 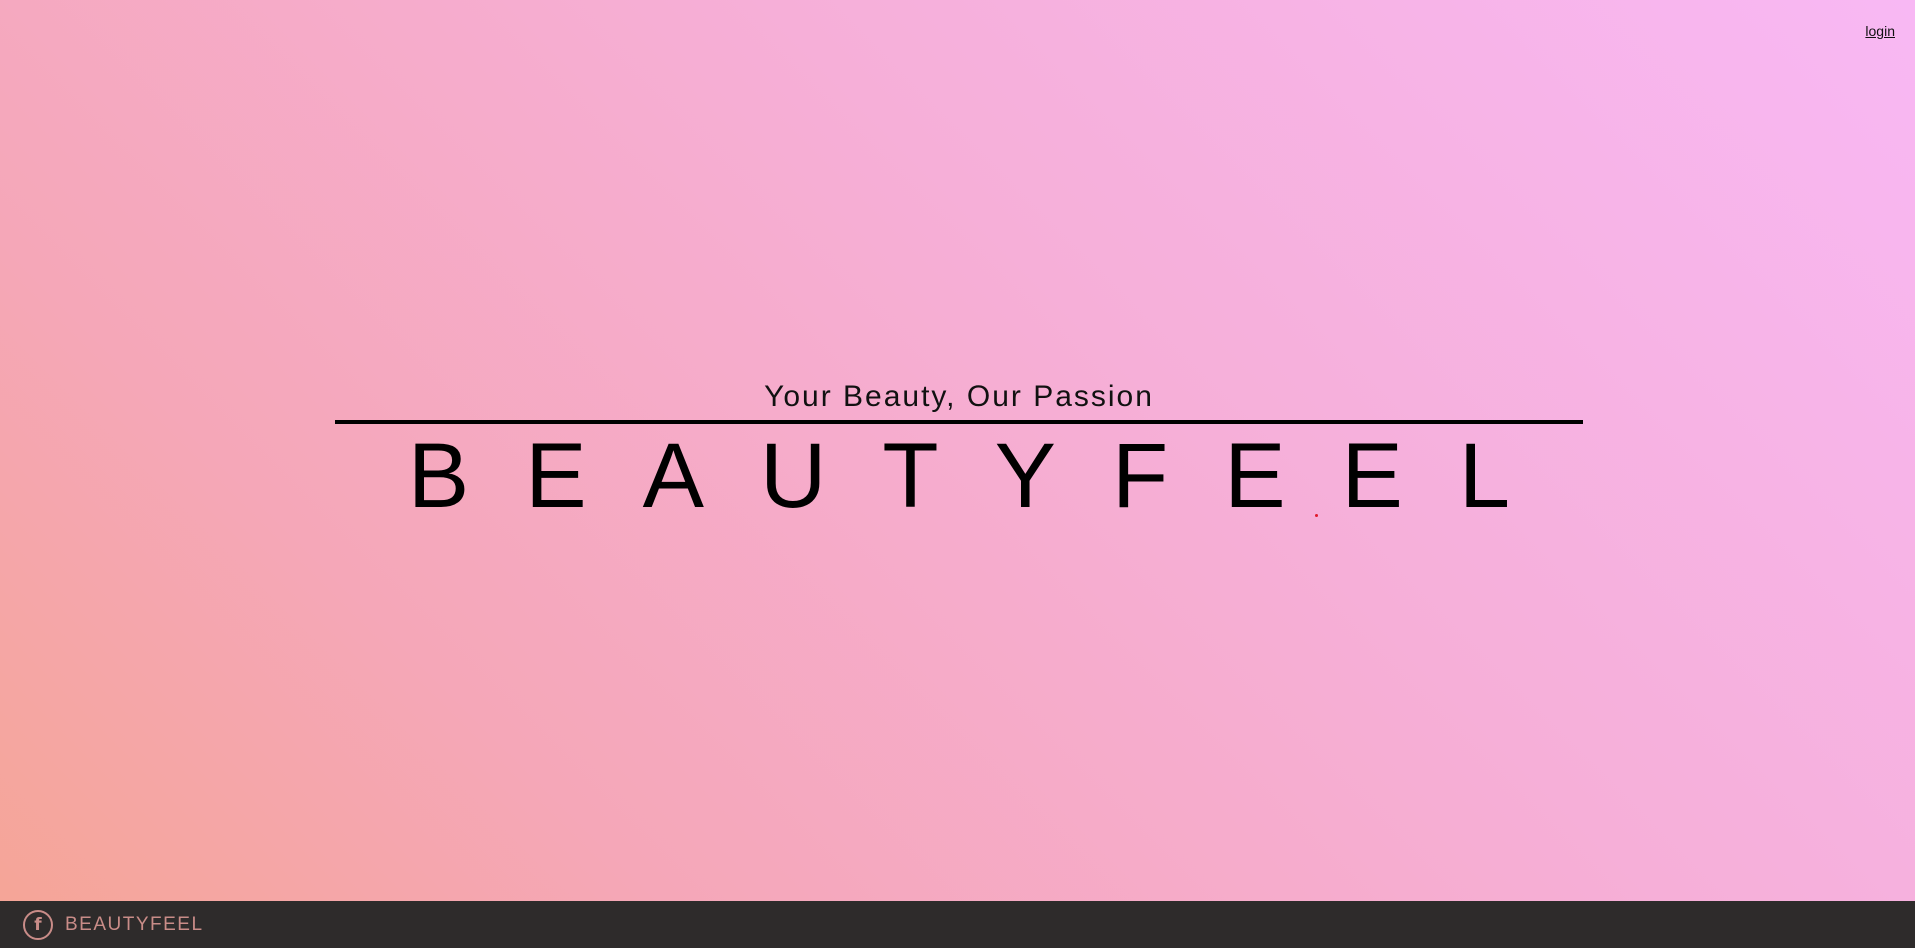 I want to click on red-dot-marker, so click(x=1316, y=515).